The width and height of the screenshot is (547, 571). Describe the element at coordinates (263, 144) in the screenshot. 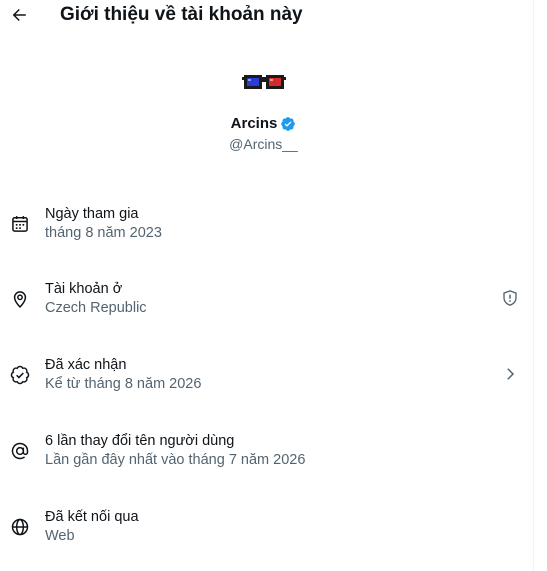

I see `handle: @Arcins__` at that location.